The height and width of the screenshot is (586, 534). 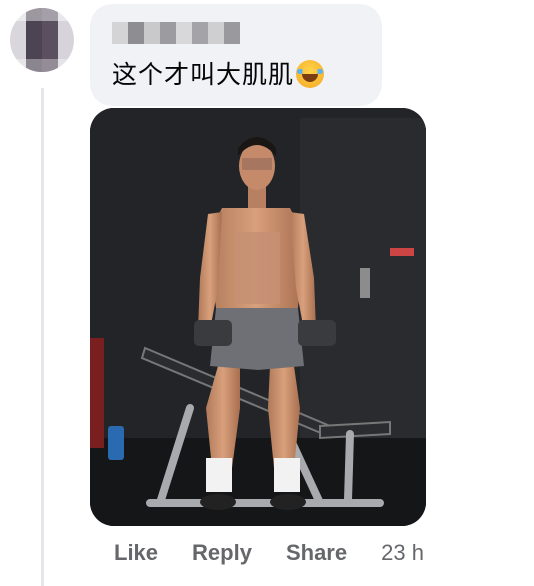 What do you see at coordinates (177, 33) in the screenshot?
I see `author-name-blurred` at bounding box center [177, 33].